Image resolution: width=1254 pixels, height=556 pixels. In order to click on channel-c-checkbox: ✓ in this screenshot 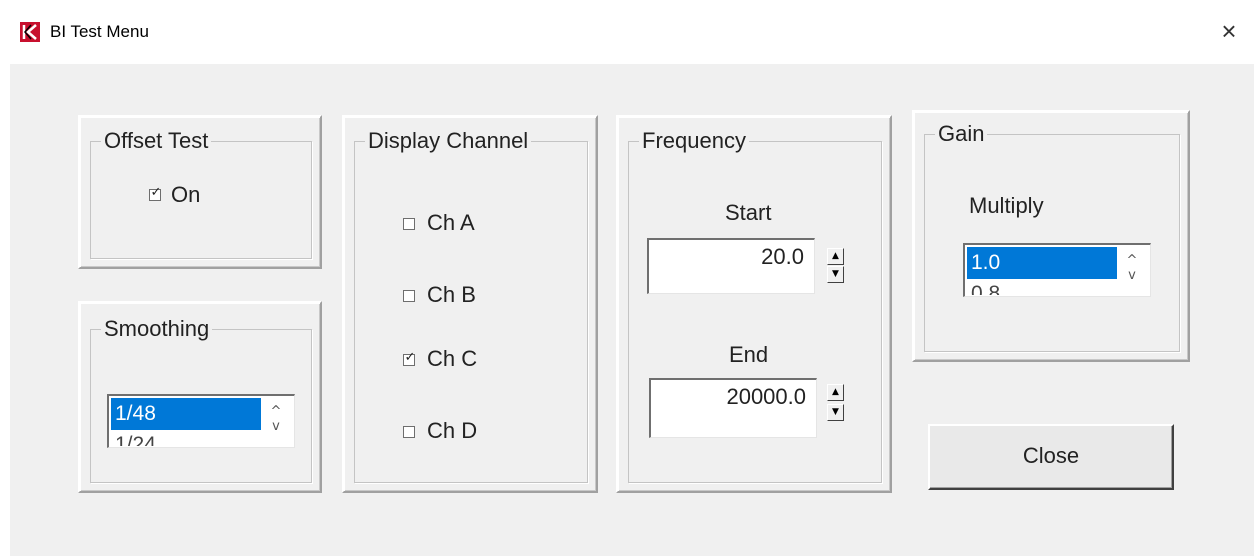, I will do `click(409, 358)`.